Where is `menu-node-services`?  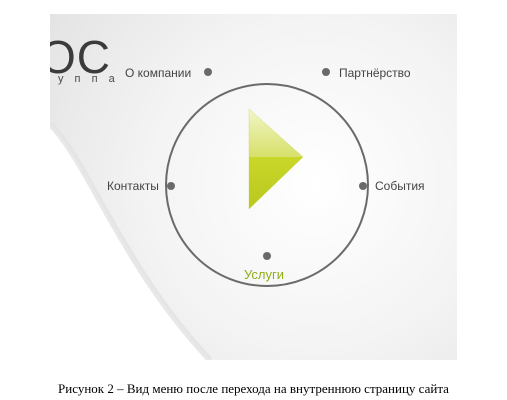 menu-node-services is located at coordinates (267, 256).